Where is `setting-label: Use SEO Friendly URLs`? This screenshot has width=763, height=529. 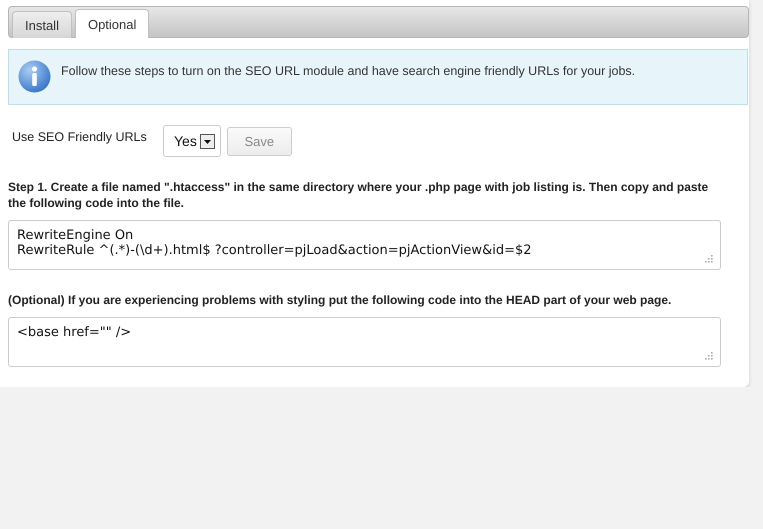
setting-label: Use SEO Friendly URLs is located at coordinates (80, 137).